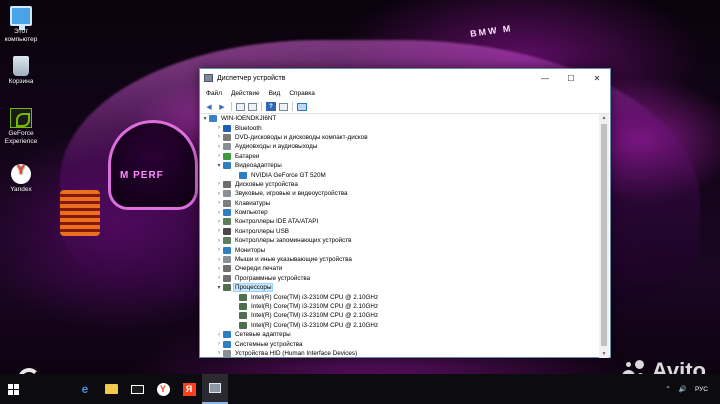 The height and width of the screenshot is (404, 720). I want to click on taskbar-mail, so click(137, 389).